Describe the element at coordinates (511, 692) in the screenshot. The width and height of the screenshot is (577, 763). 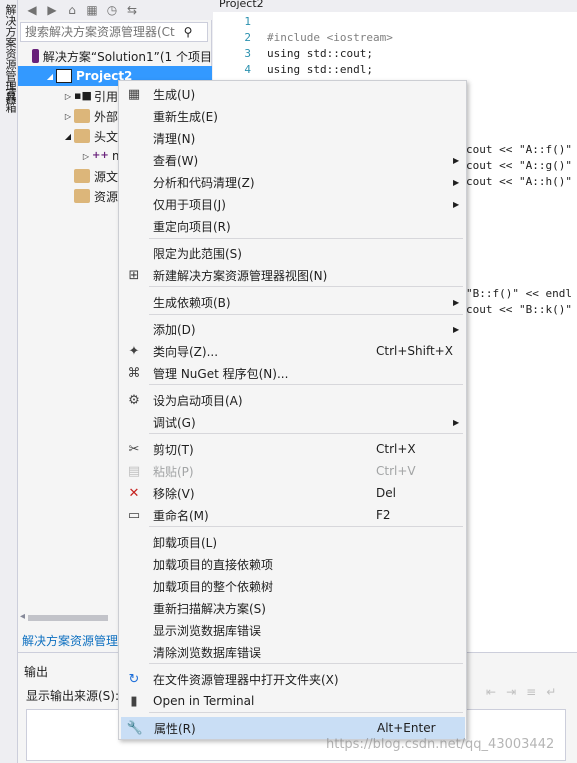
I see `go-to-next-icon: ⇥` at that location.